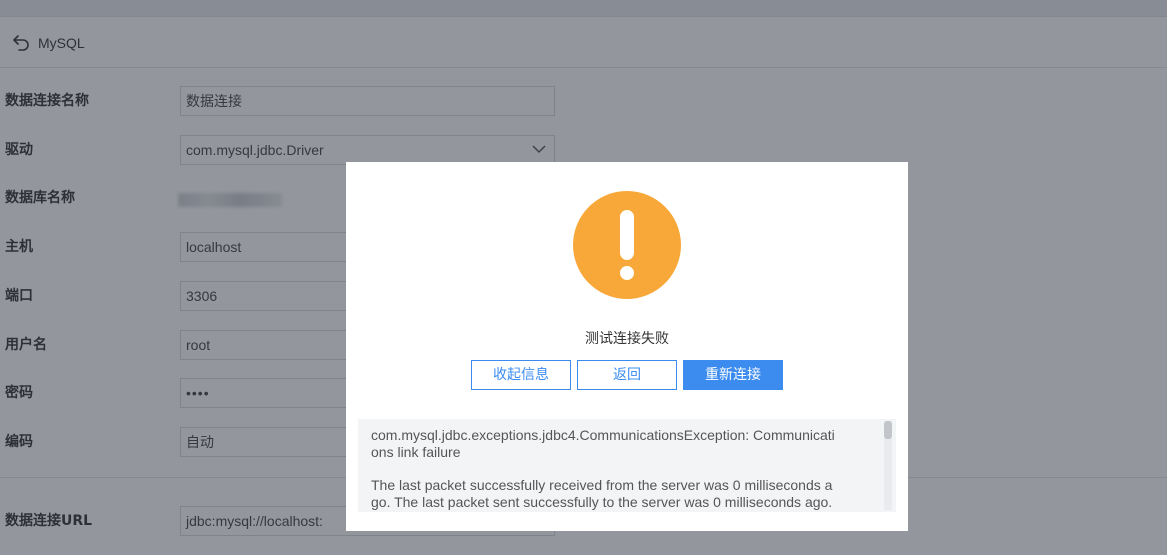  What do you see at coordinates (627, 375) in the screenshot?
I see `back-button: 返回` at bounding box center [627, 375].